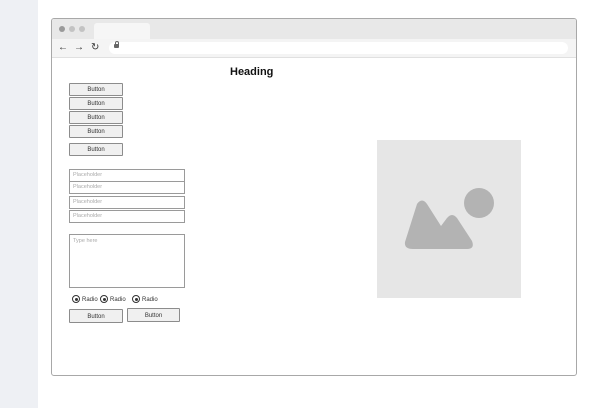 The image size is (596, 408). What do you see at coordinates (338, 47) in the screenshot?
I see `address-bar` at bounding box center [338, 47].